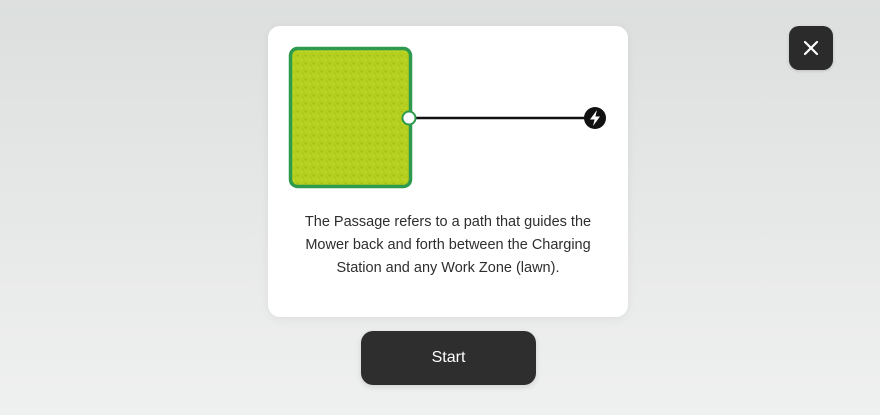 The height and width of the screenshot is (415, 880). I want to click on description-line-3: Station and any Work Zone (lawn)., so click(448, 268).